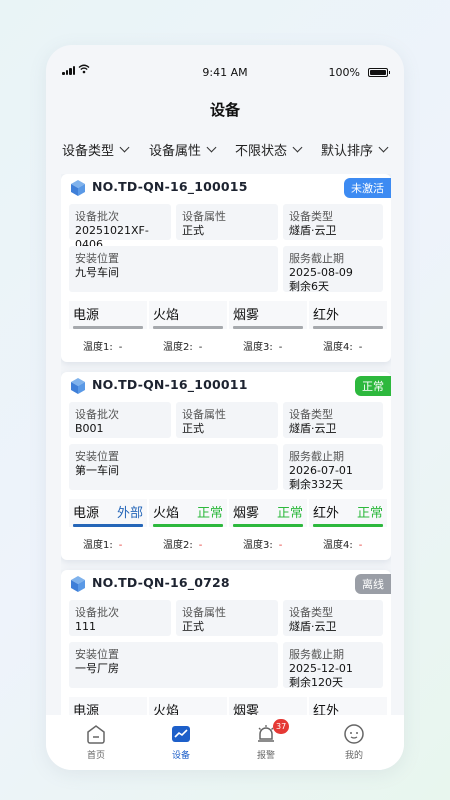 Image resolution: width=450 pixels, height=800 pixels. What do you see at coordinates (225, 742) in the screenshot?
I see `tab-bar: 首页 设备 报警 37 我的` at bounding box center [225, 742].